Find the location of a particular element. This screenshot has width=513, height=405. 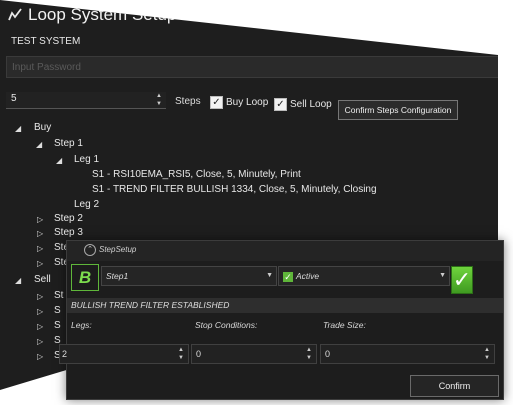

password-input is located at coordinates (252, 67).